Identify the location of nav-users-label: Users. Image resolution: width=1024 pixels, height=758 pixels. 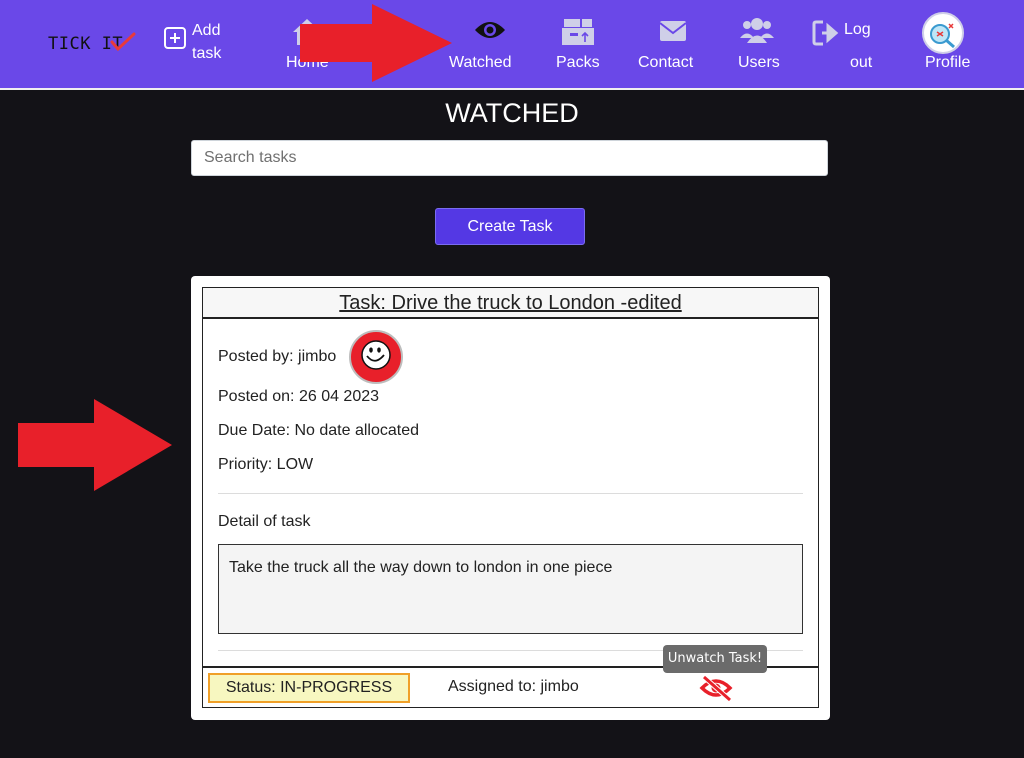
(759, 62).